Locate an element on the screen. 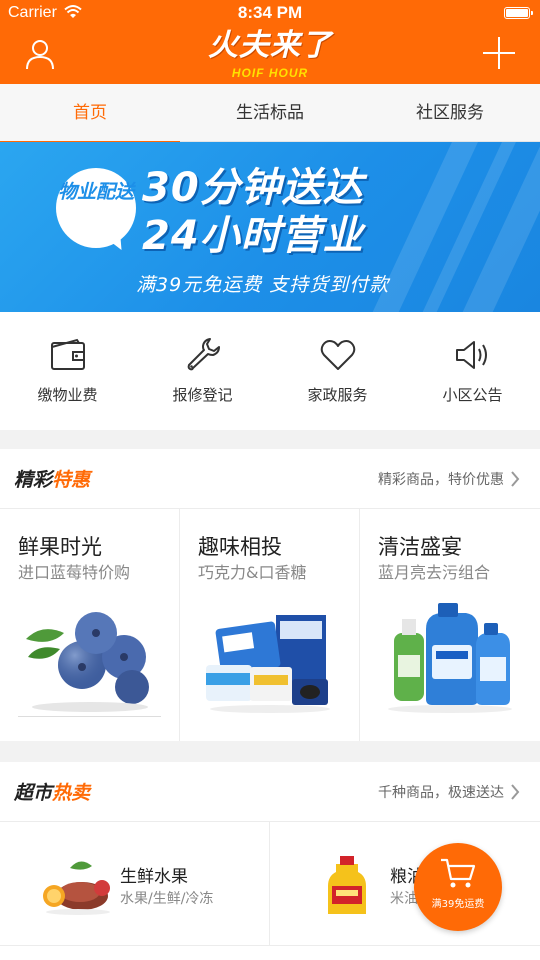  hot-more-link: 千种商品，极速送达 is located at coordinates (441, 792).